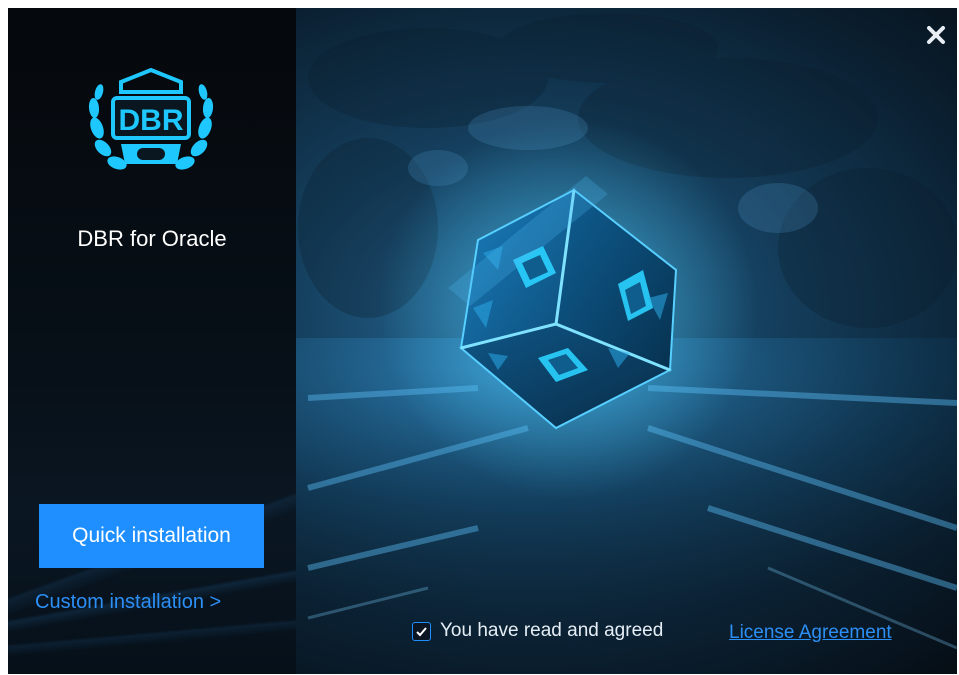  What do you see at coordinates (552, 630) in the screenshot?
I see `agreement-text: You have read and agreed` at bounding box center [552, 630].